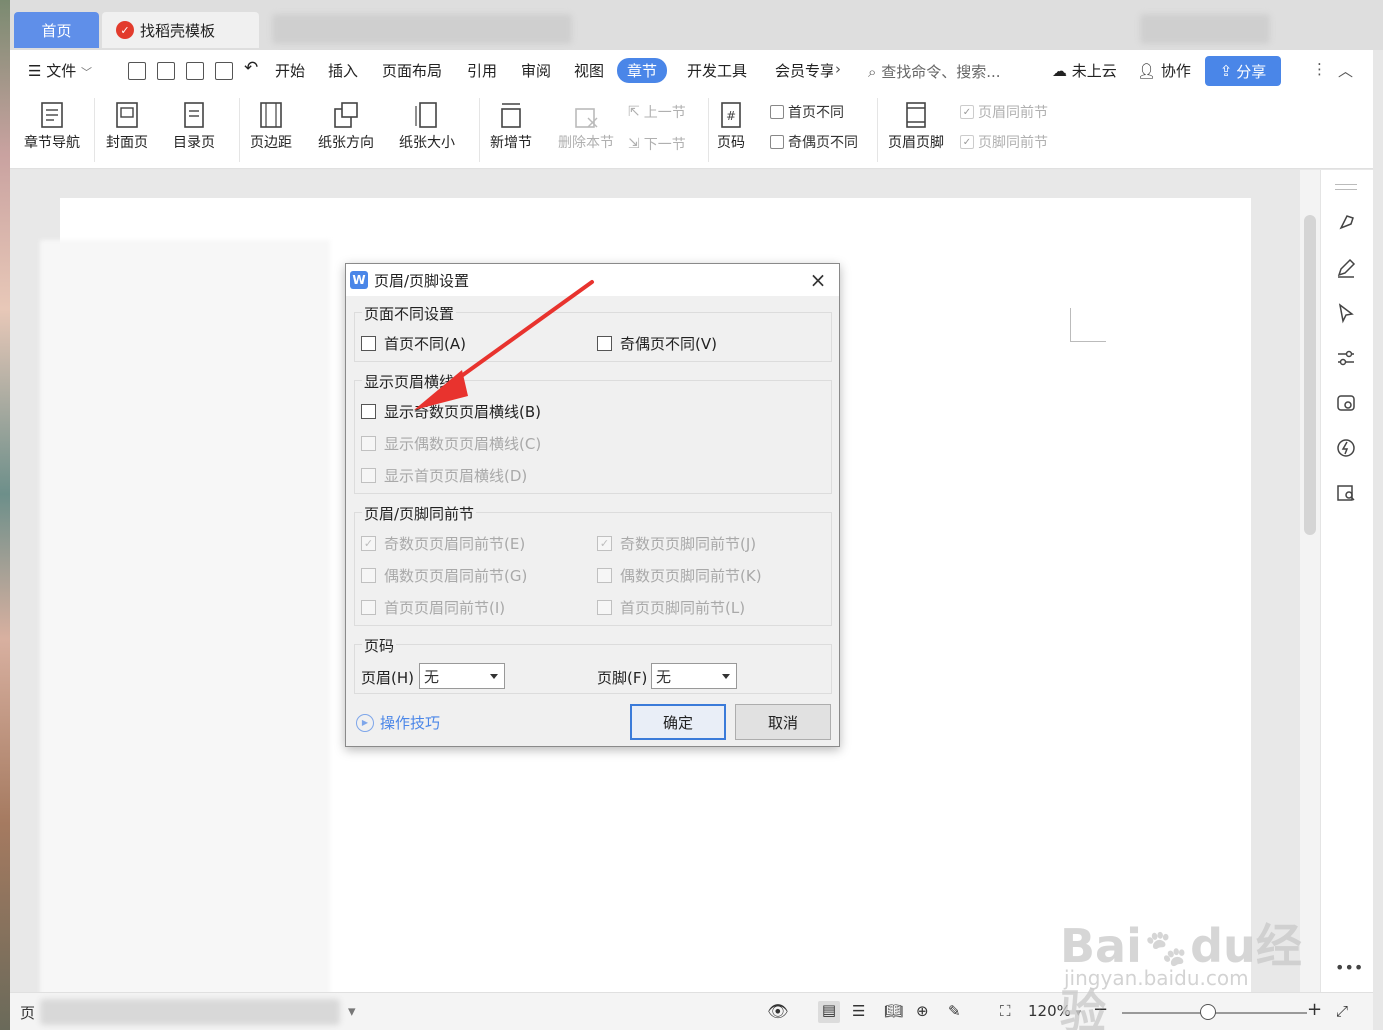 This screenshot has height=1030, width=1383. What do you see at coordinates (592, 280) in the screenshot?
I see `dialog-titlebar: W 页眉/页脚设置 ×` at bounding box center [592, 280].